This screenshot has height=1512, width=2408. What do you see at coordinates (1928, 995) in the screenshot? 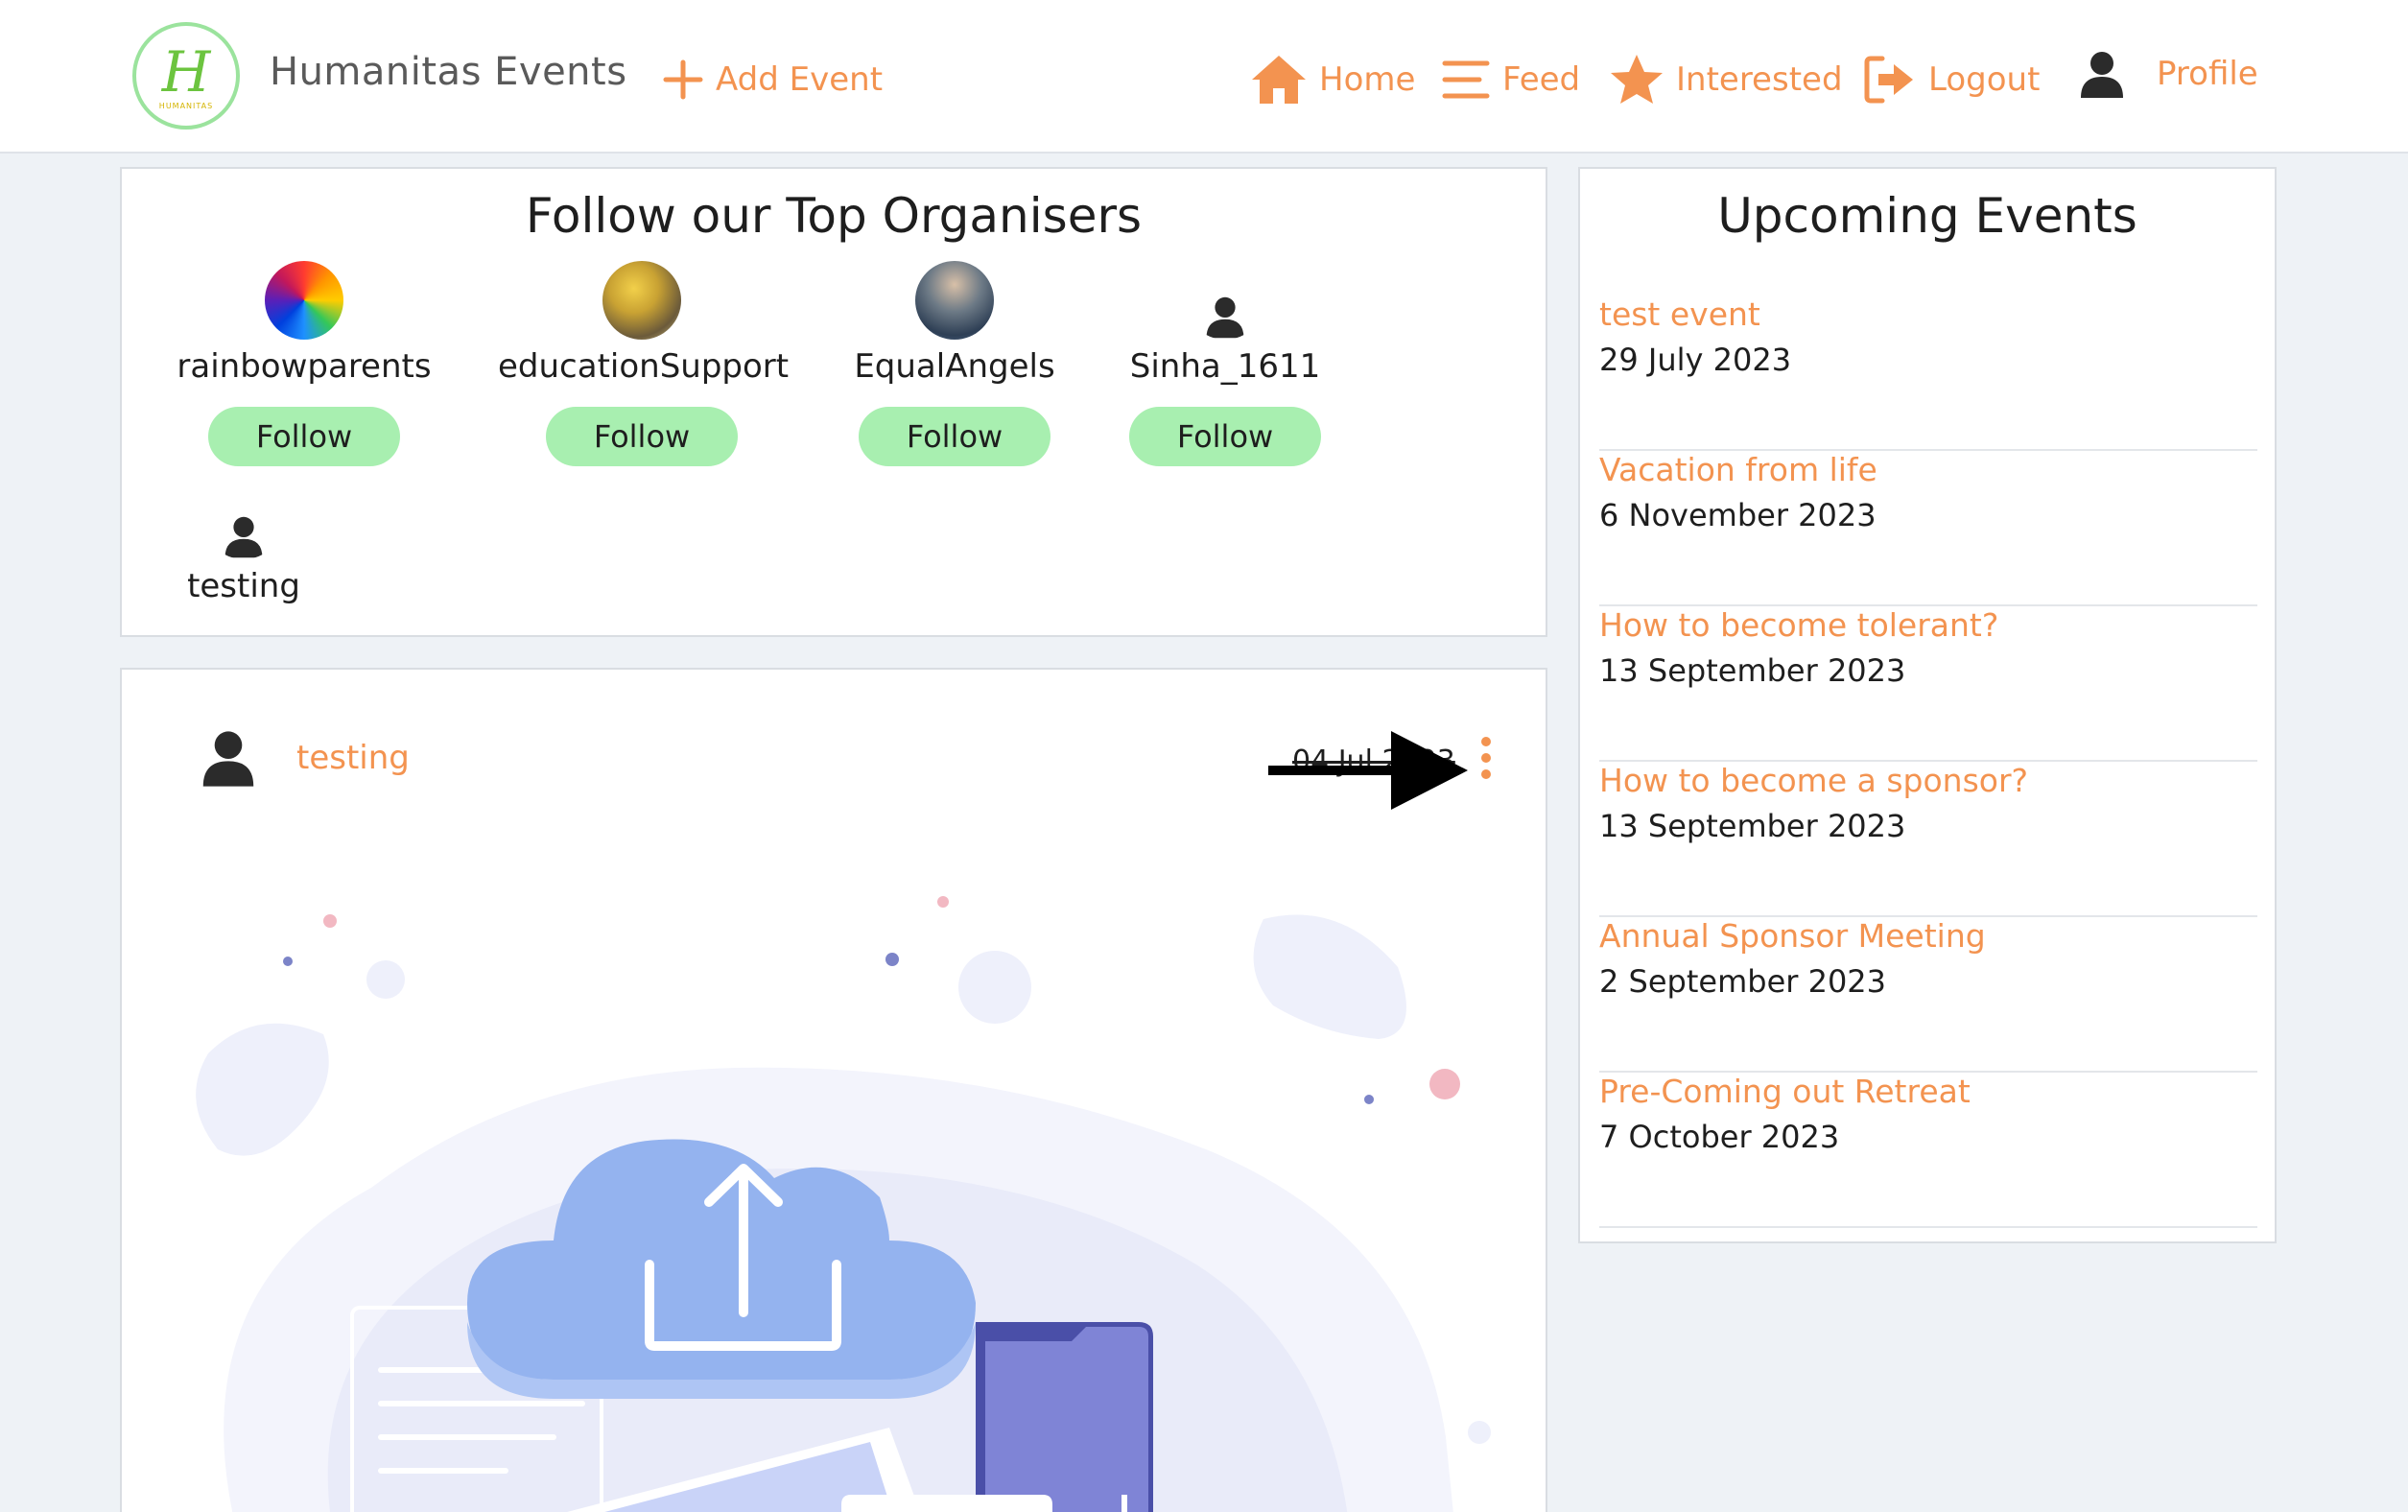
I see `list-item: Annual Sponsor Meeting 2 September 2023` at bounding box center [1928, 995].